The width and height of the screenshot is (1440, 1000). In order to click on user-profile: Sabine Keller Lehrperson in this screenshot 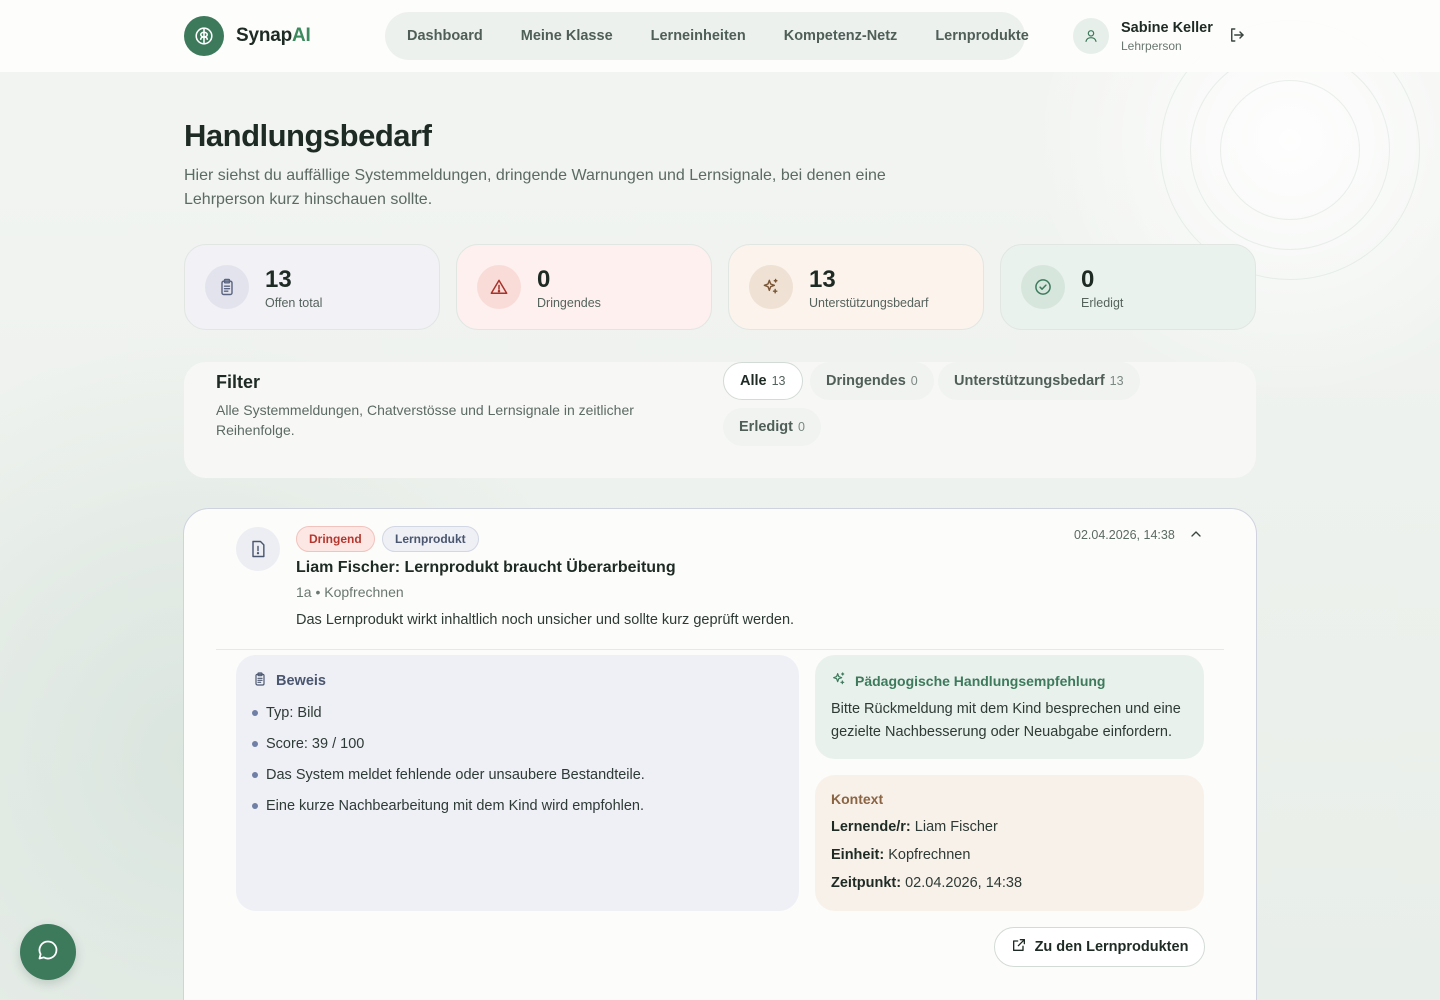, I will do `click(1143, 36)`.